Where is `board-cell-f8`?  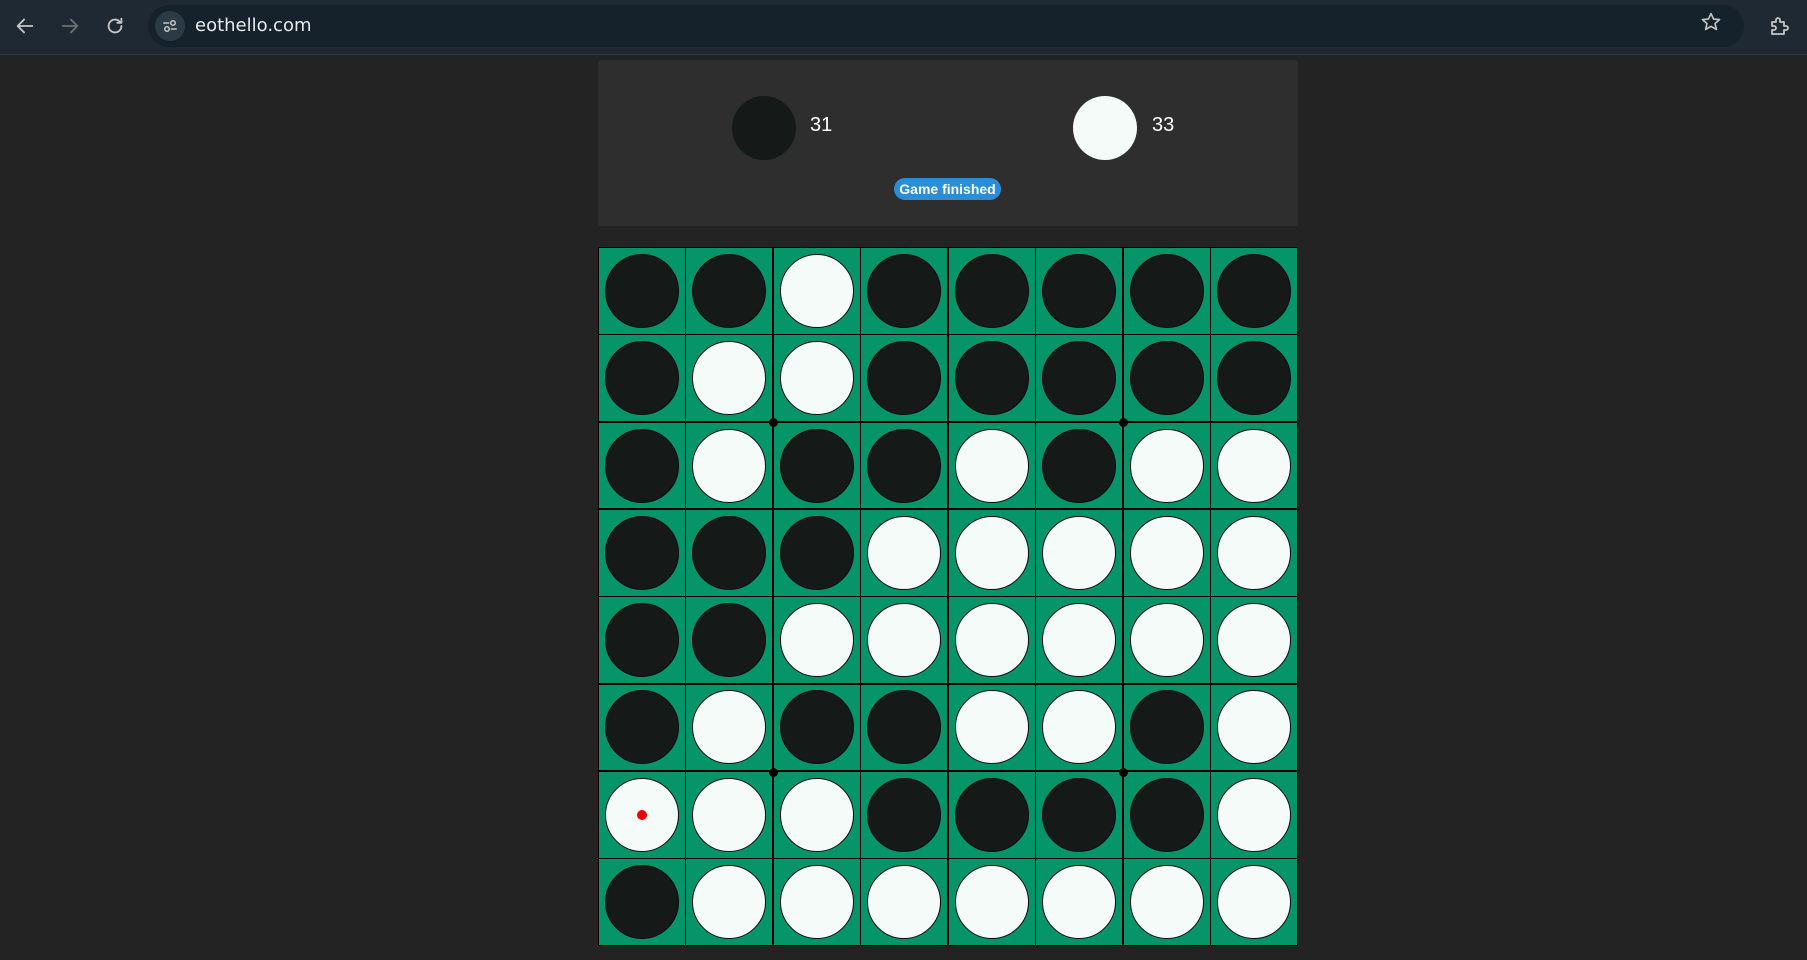 board-cell-f8 is located at coordinates (1079, 902).